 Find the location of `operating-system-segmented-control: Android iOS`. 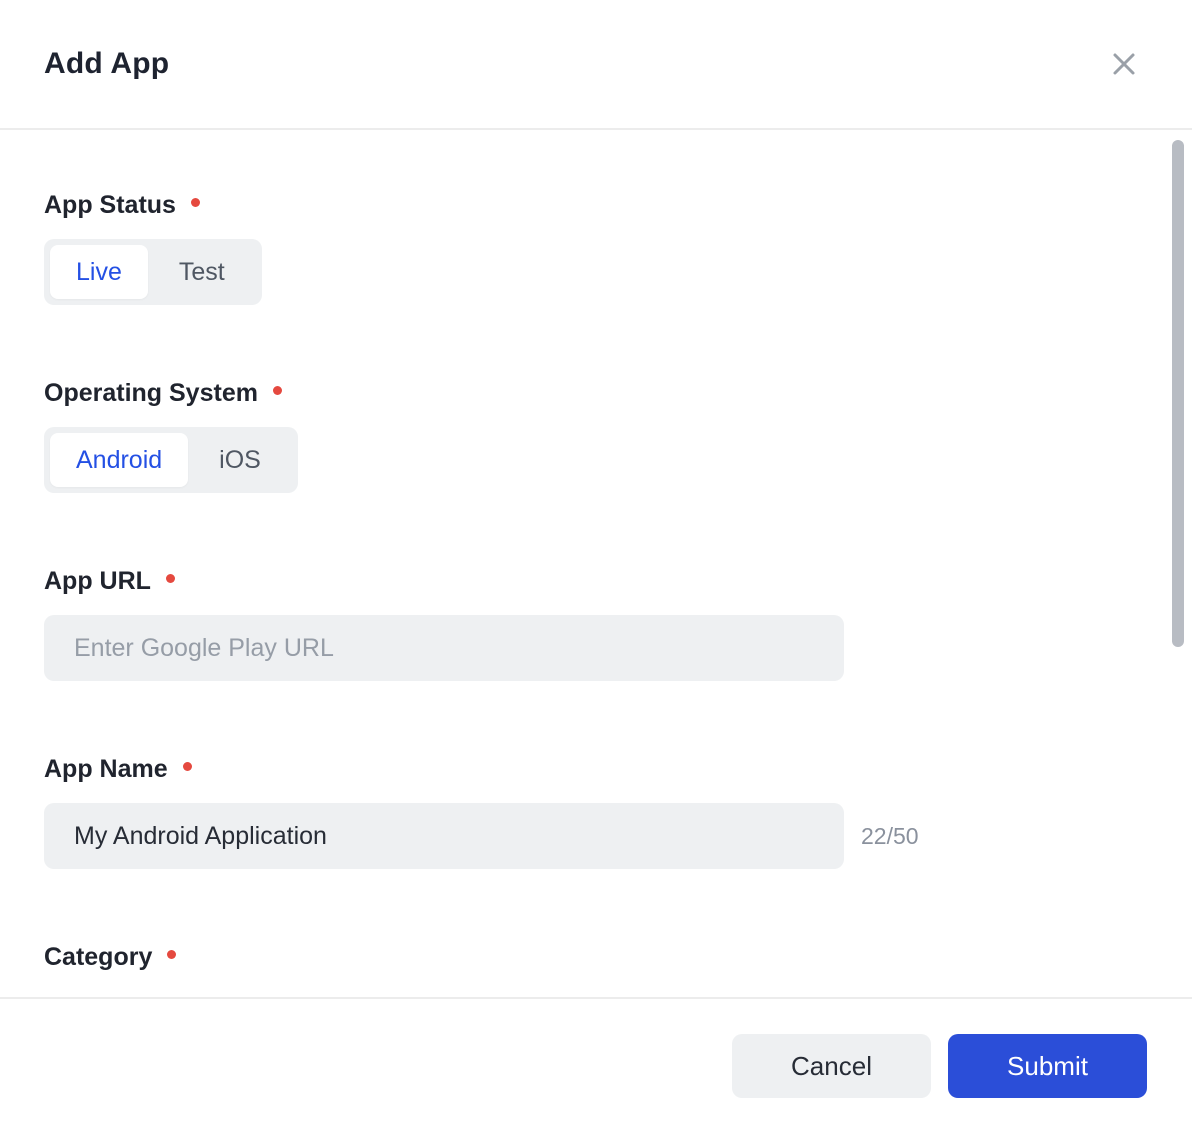

operating-system-segmented-control: Android iOS is located at coordinates (171, 460).